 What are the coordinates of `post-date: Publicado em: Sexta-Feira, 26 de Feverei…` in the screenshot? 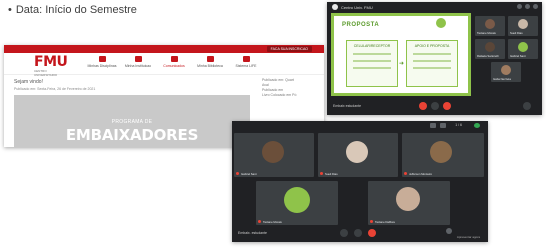 It's located at (55, 89).